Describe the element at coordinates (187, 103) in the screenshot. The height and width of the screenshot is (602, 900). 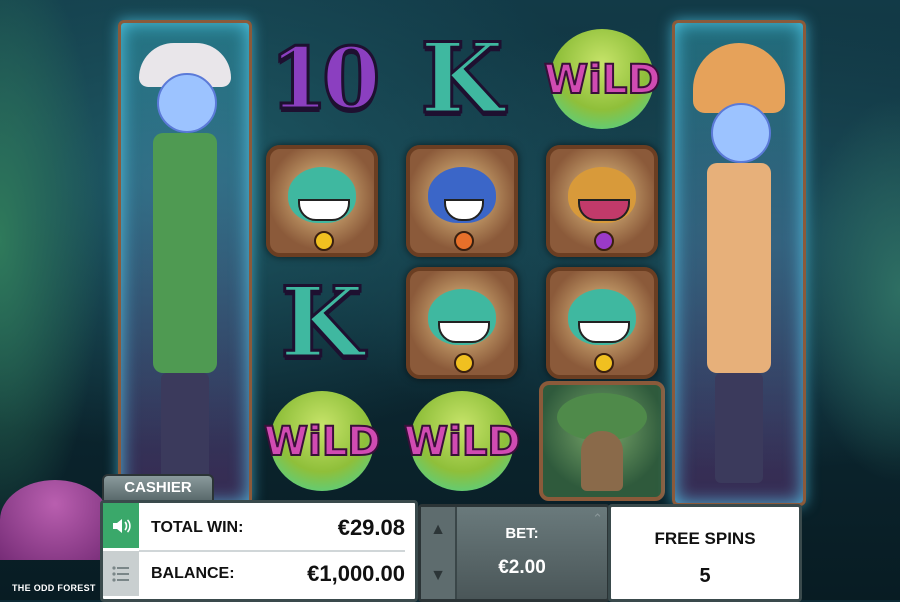
I see `elf-head` at that location.